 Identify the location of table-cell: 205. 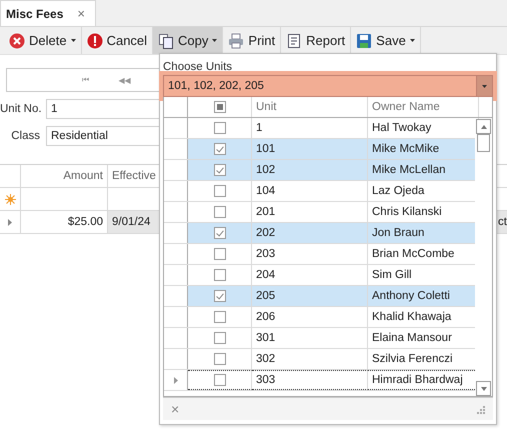
(310, 296).